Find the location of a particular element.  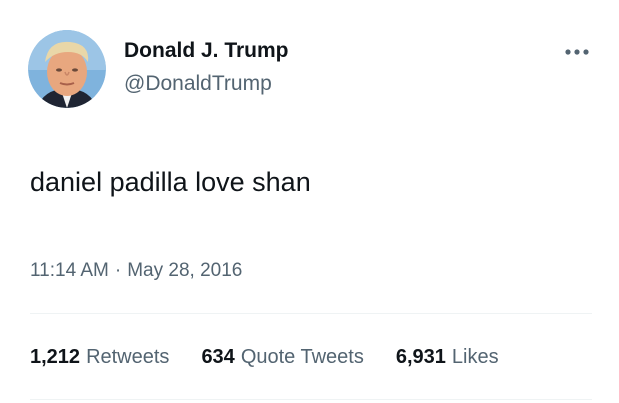

quote-tweets-stat: 634 Quote Tweets is located at coordinates (282, 357).